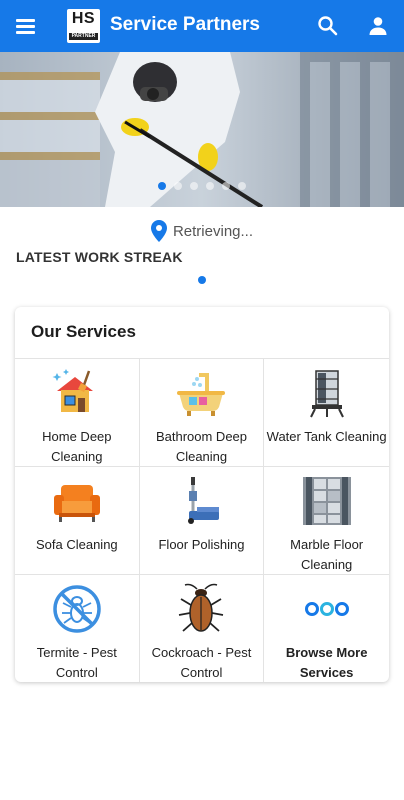  I want to click on services-row: Termite - Pest Control Cockroach - Pest, so click(202, 628).